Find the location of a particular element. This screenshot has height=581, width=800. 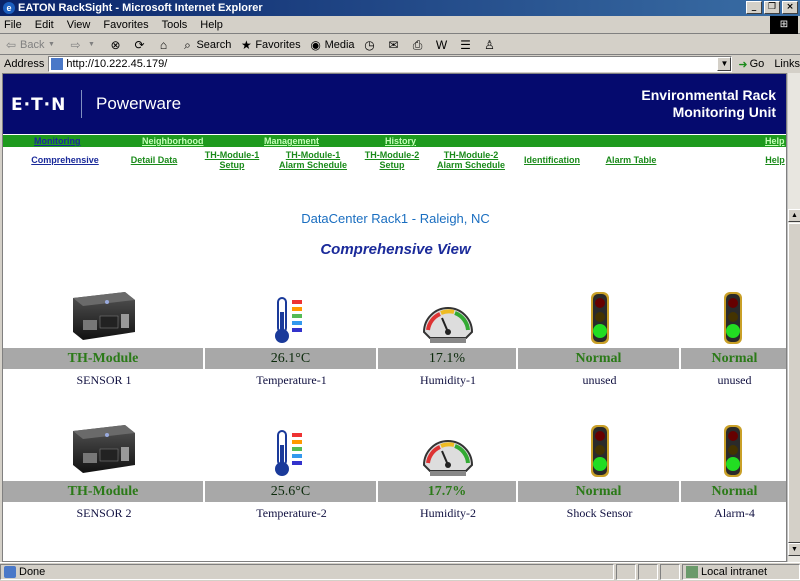

subnav-label: Comprehensive is located at coordinates (65, 160).